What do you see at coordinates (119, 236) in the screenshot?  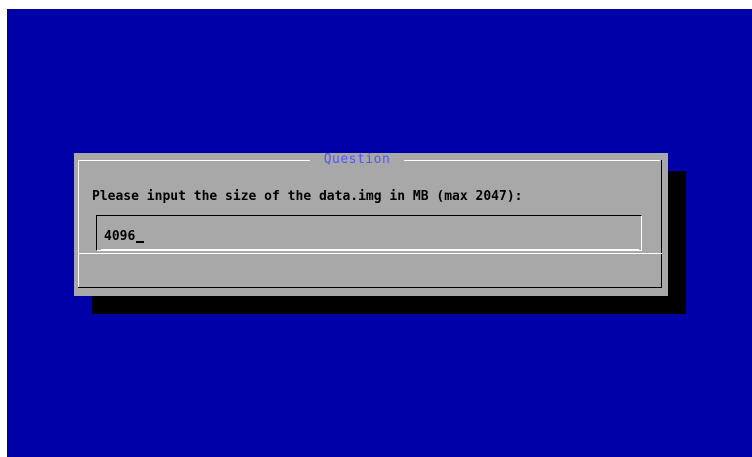 I see `size-input-value: 4096` at bounding box center [119, 236].